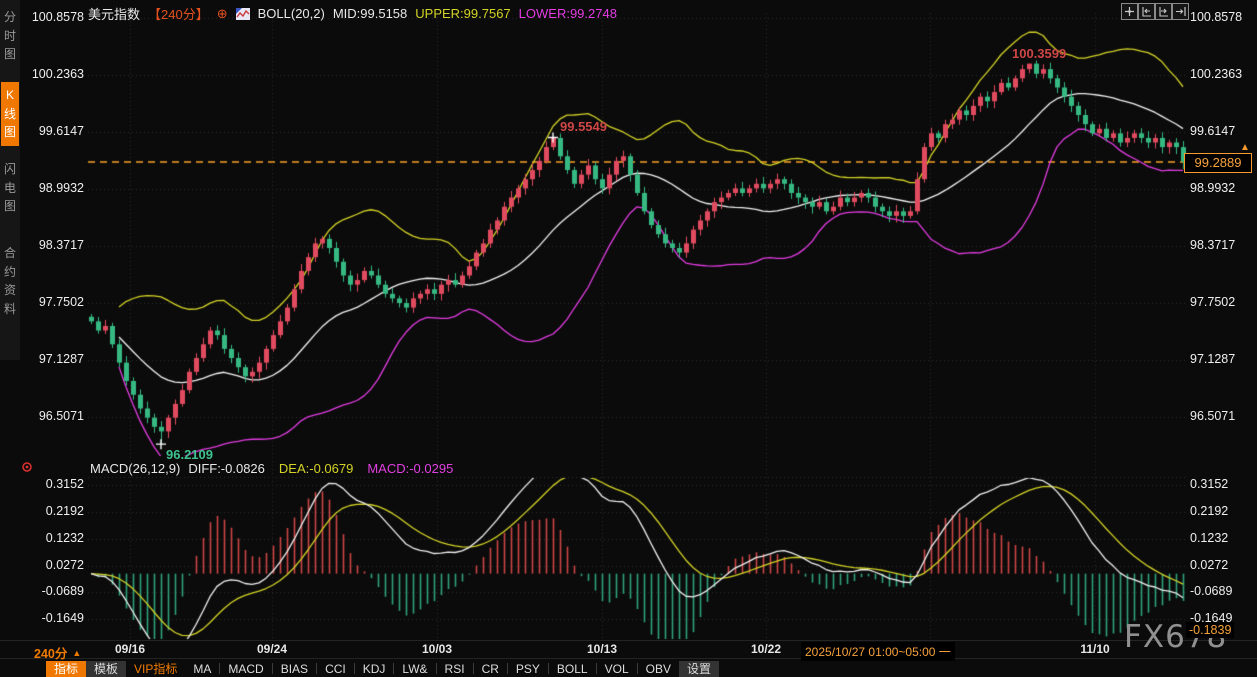  I want to click on boll-upper-value: UPPER:99.7567, so click(463, 13).